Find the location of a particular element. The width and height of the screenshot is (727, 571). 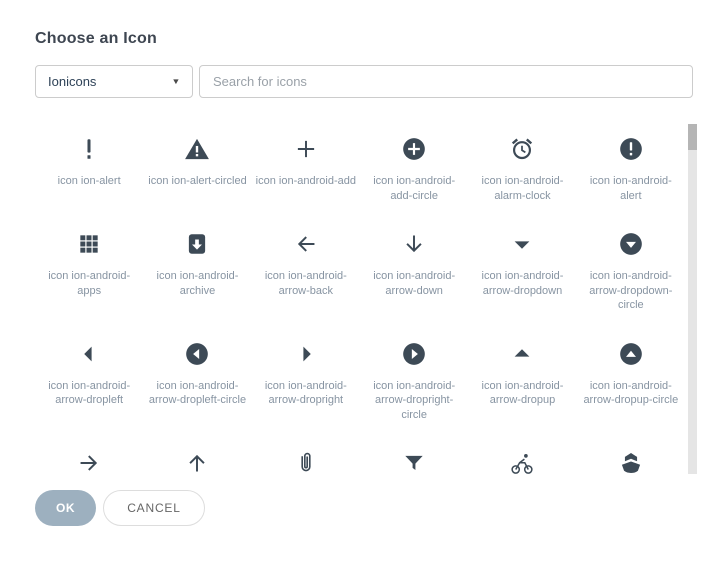

android-arrow-back-icon is located at coordinates (306, 244).